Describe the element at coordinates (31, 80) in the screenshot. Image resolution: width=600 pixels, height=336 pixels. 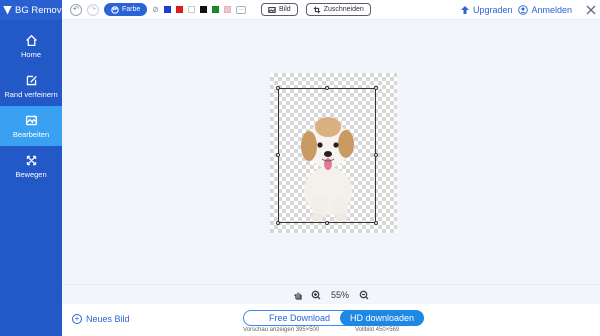
I see `edit-icon` at that location.